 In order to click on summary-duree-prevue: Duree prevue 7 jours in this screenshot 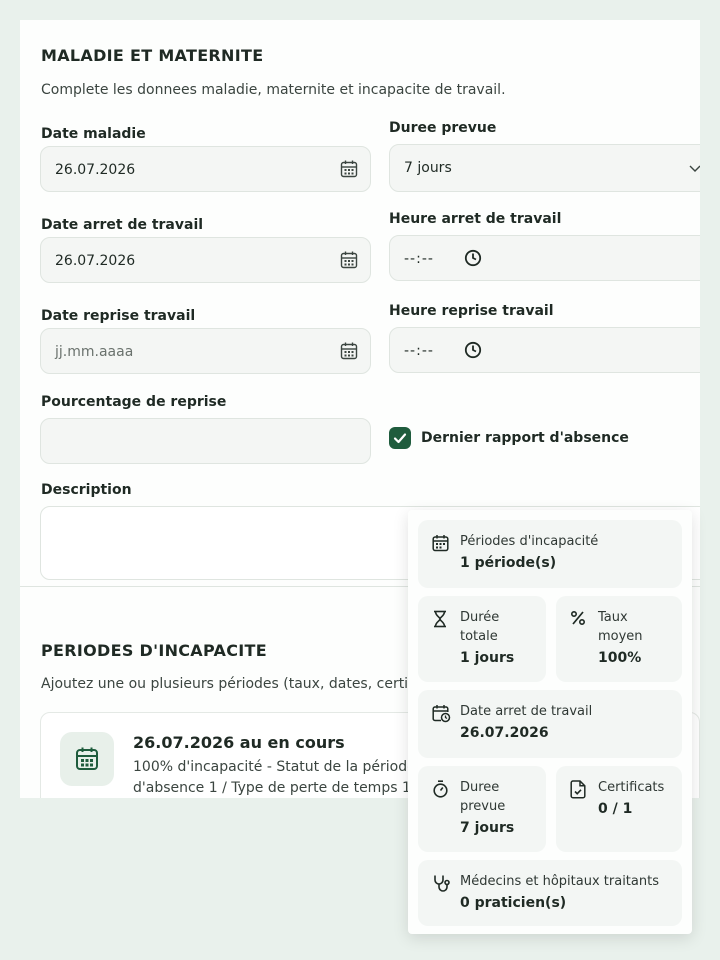, I will do `click(482, 809)`.